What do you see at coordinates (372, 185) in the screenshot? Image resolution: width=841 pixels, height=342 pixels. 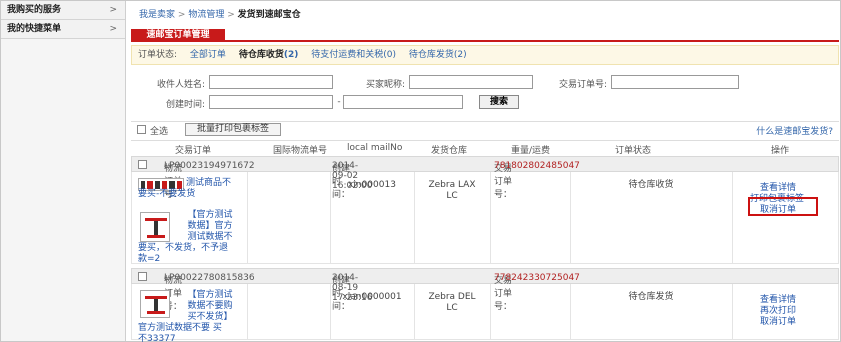 I see `local-mail-no: xin000013` at bounding box center [372, 185].